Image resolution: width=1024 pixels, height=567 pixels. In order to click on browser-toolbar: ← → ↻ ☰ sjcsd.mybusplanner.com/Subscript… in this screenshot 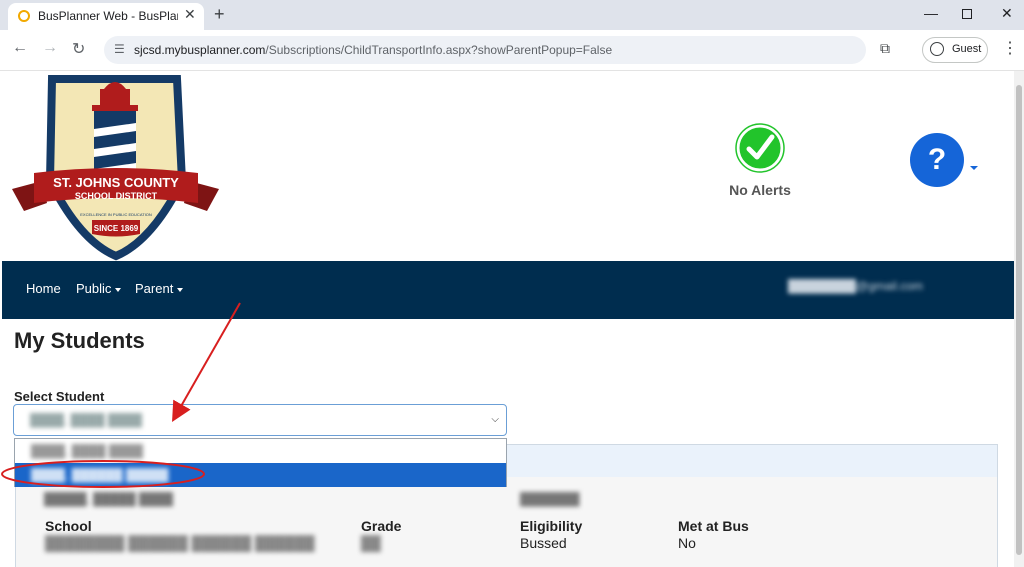, I will do `click(512, 50)`.